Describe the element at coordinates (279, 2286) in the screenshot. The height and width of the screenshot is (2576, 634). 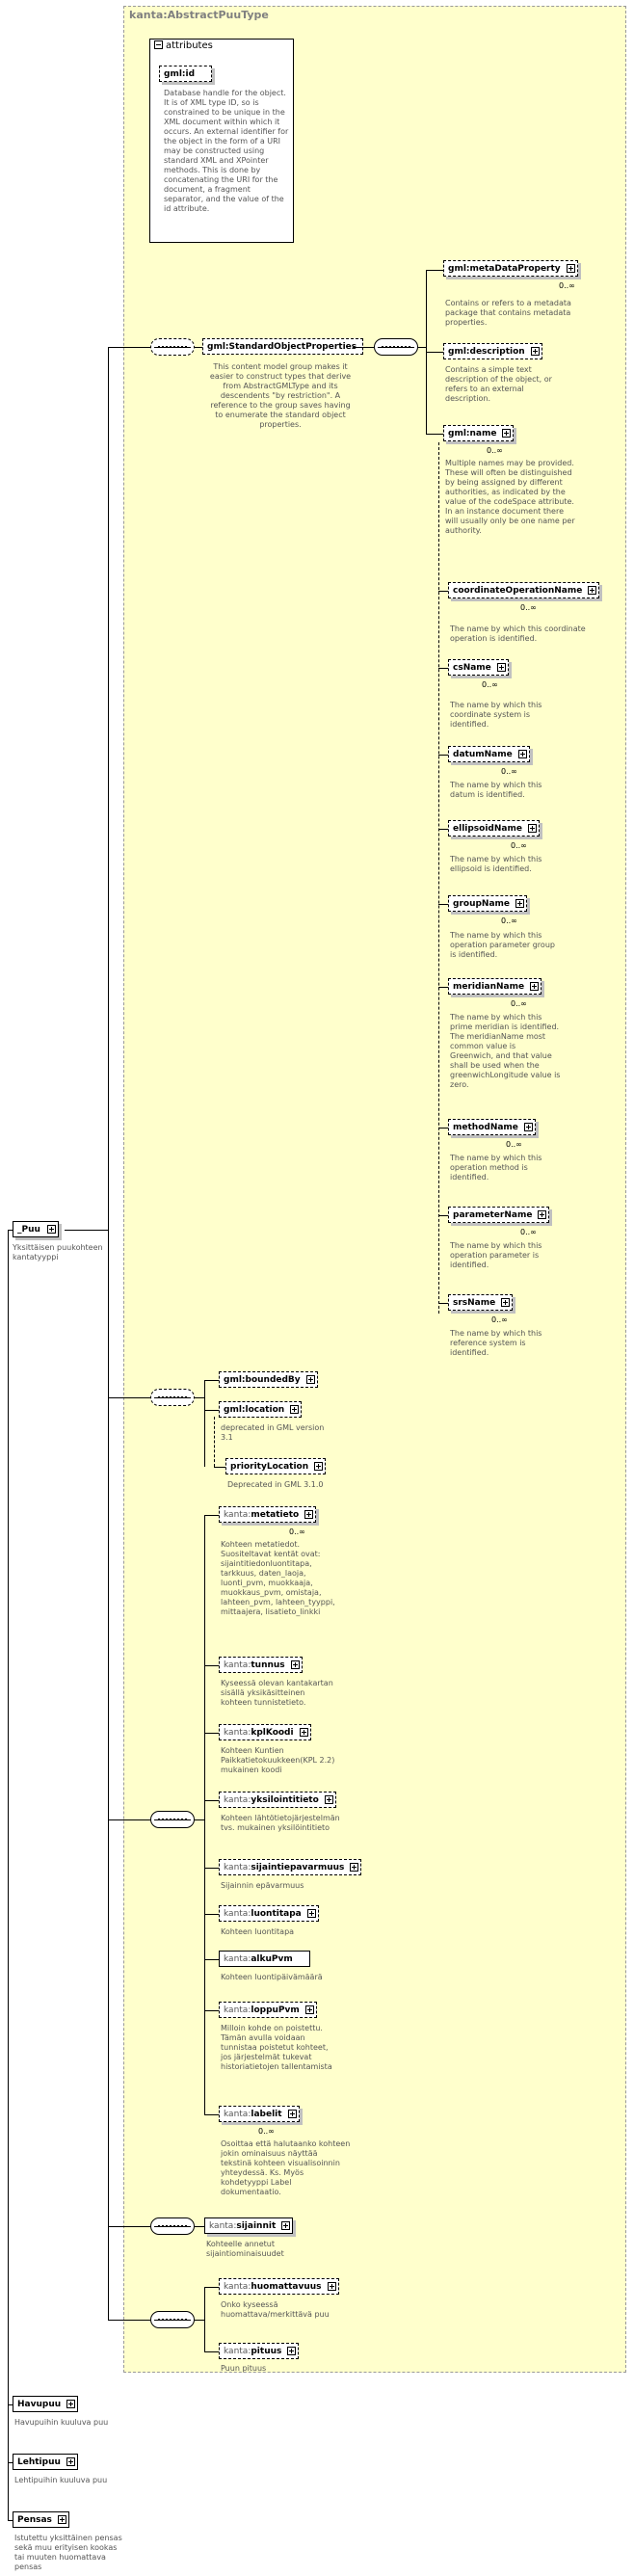
I see `element-kanta-huomattavuus: kanta:huomattavuus` at that location.